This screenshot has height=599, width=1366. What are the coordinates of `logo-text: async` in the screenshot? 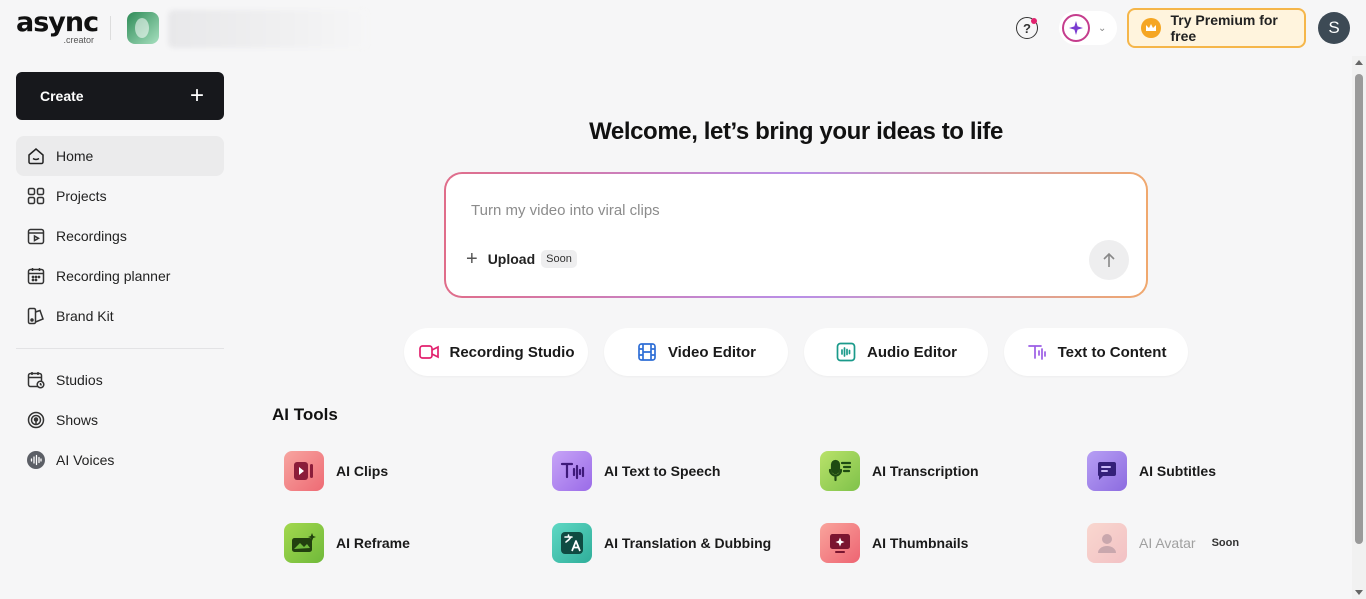 It's located at (57, 22).